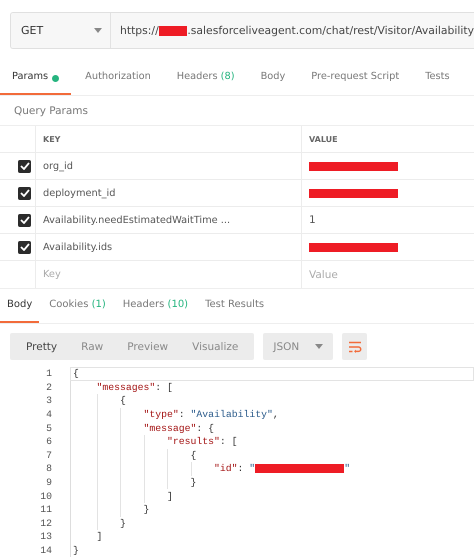  I want to click on request-tab: Pre-request Script, so click(354, 83).